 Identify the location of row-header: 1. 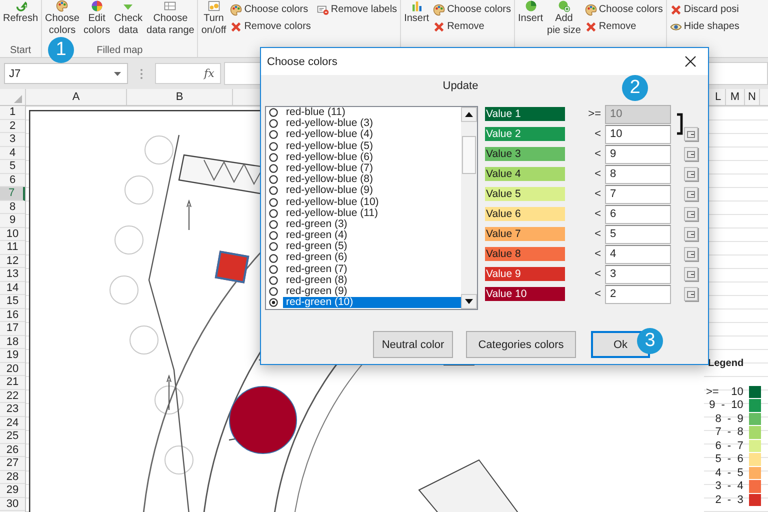
(12, 113).